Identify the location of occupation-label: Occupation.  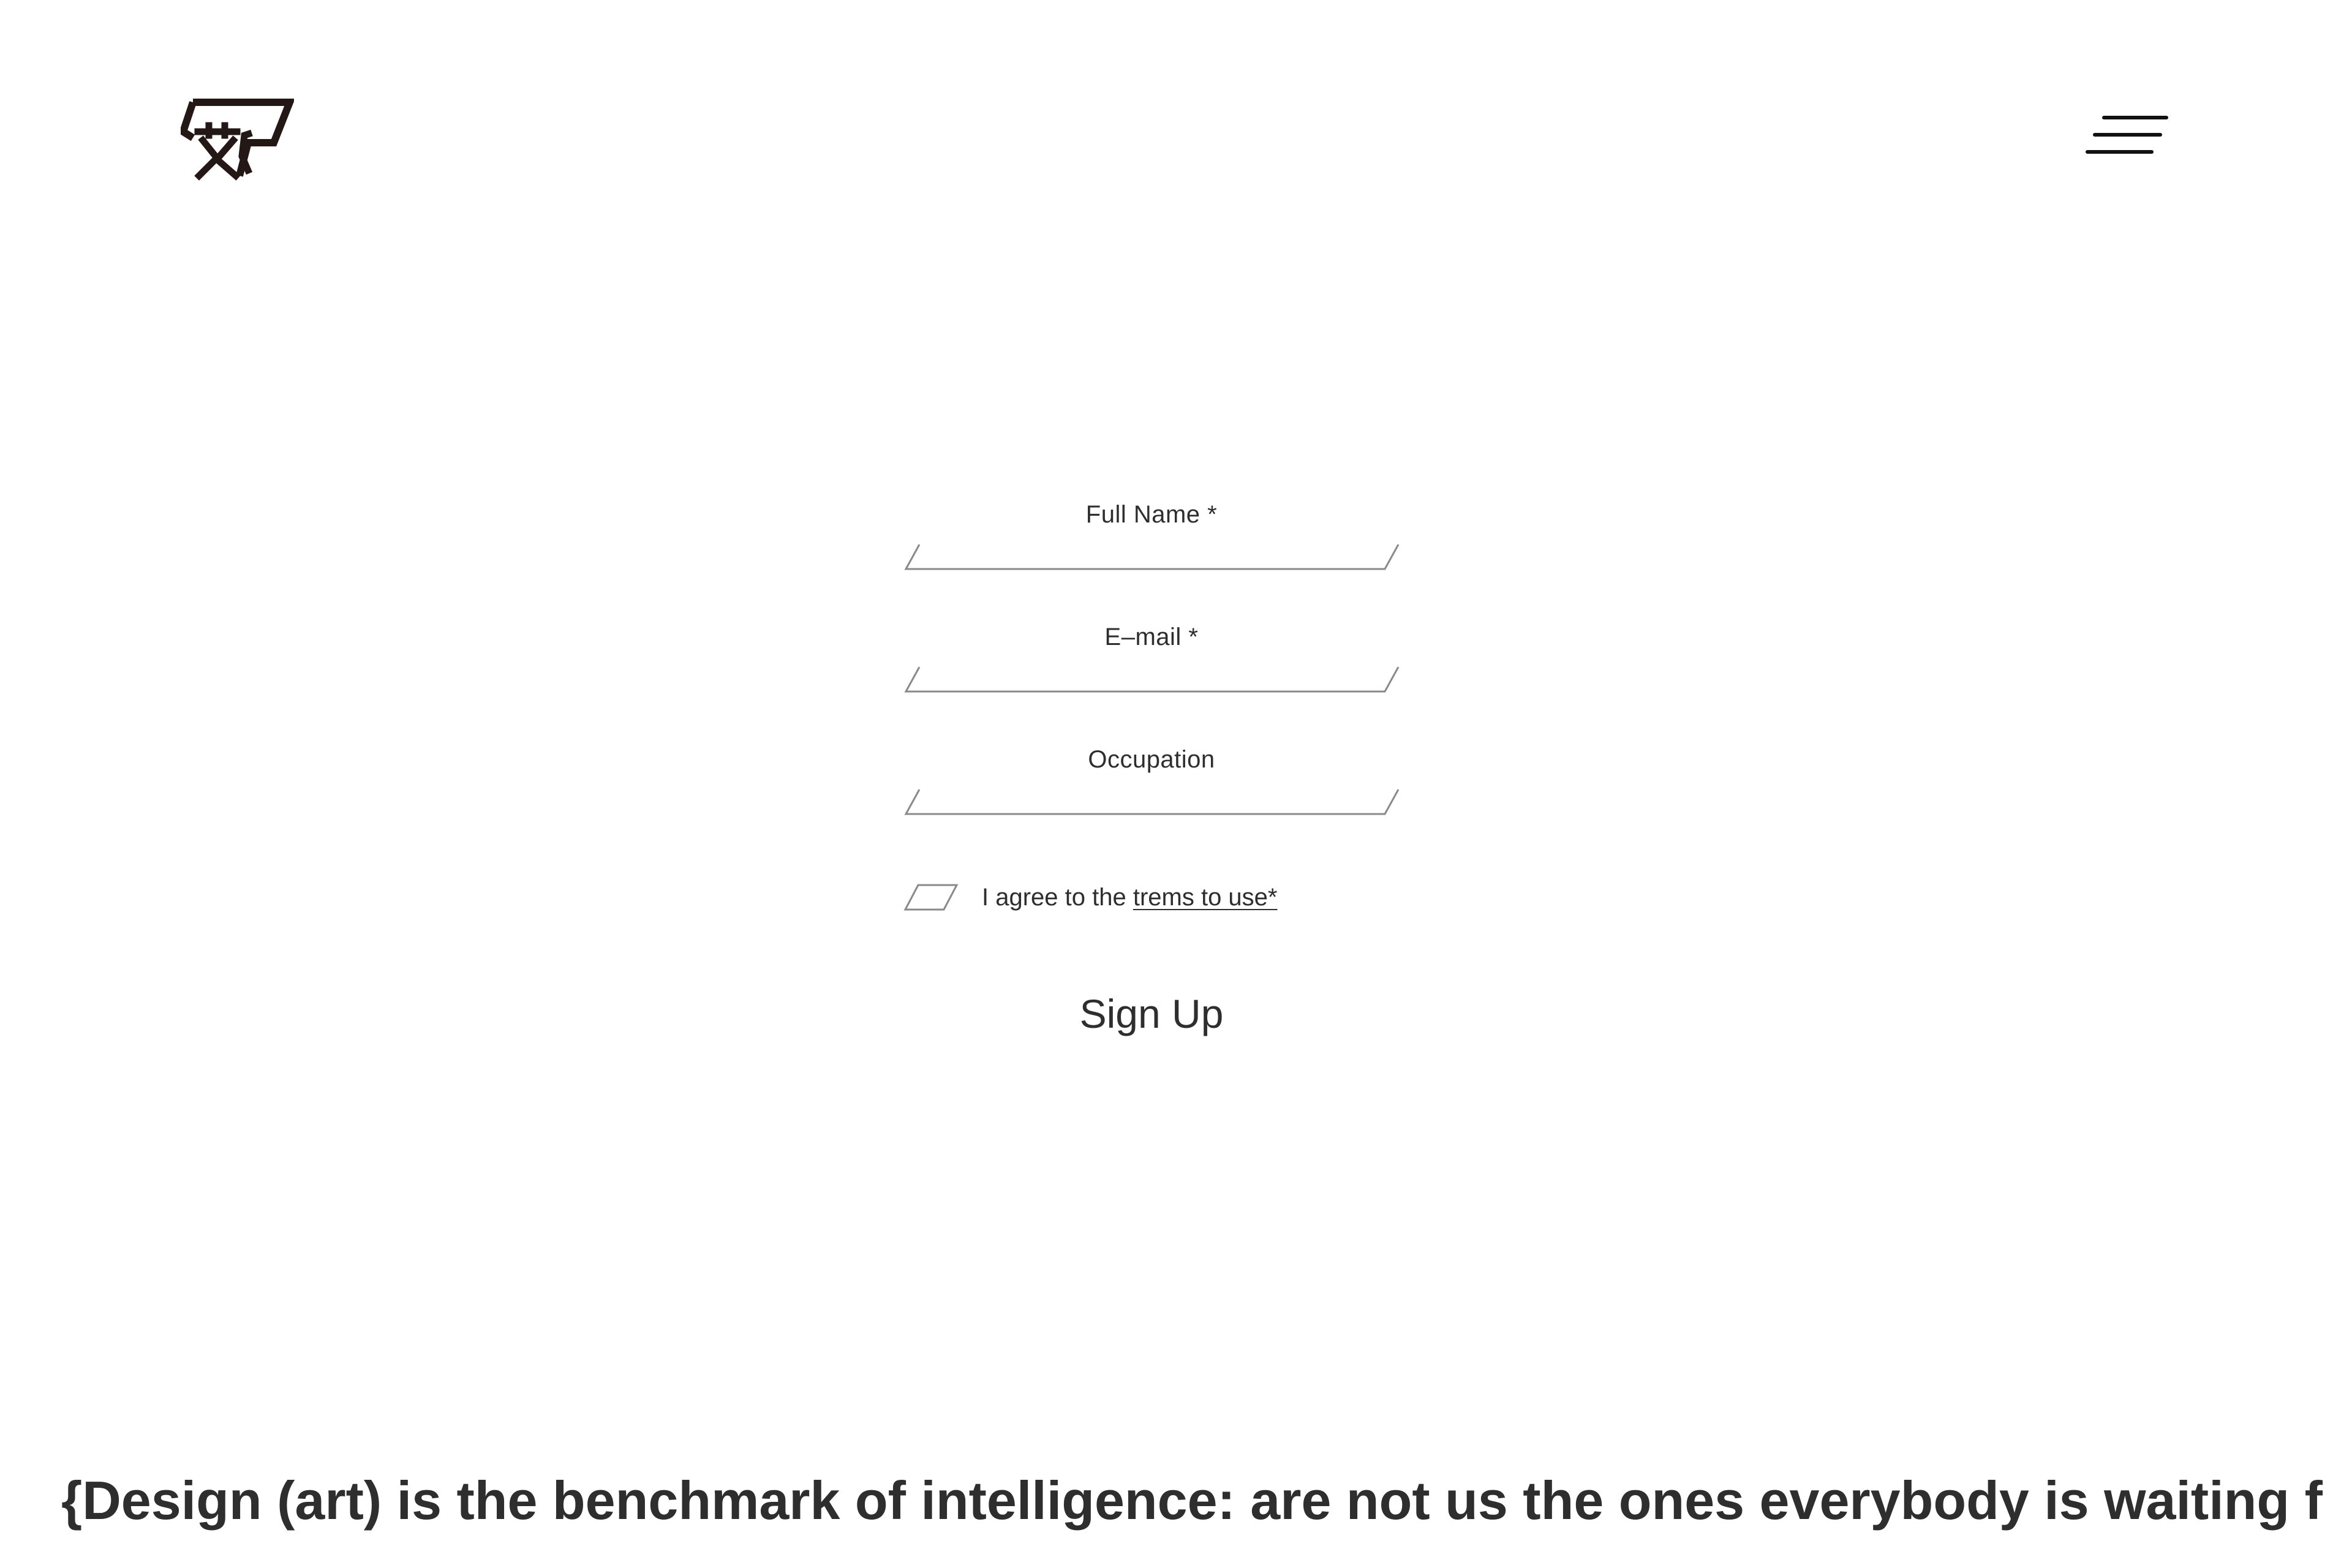
(1151, 759).